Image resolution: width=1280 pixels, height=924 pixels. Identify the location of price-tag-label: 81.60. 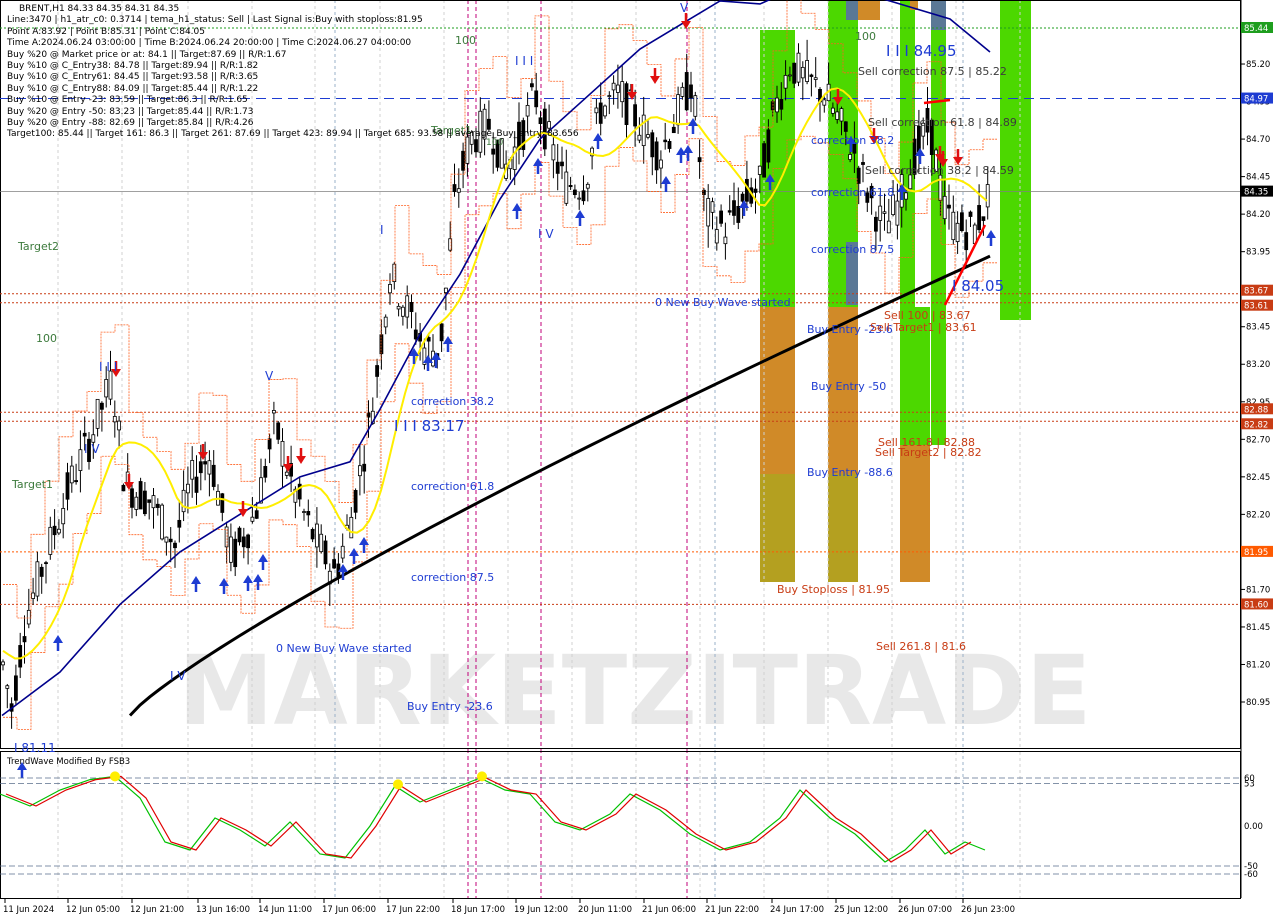
(1256, 605).